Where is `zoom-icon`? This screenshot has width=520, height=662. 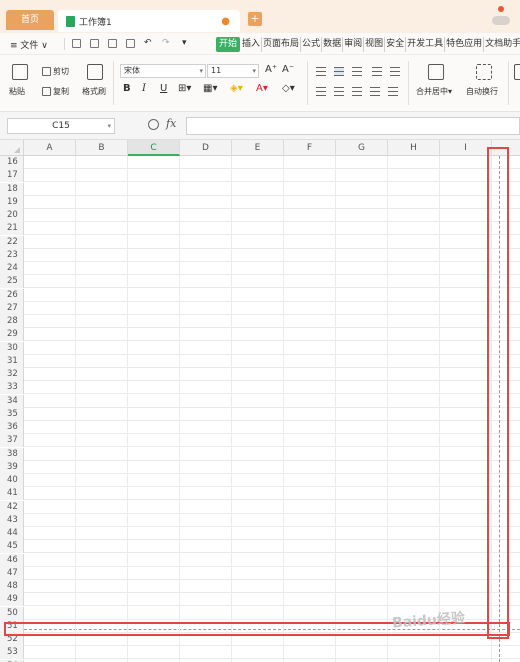 zoom-icon is located at coordinates (153, 124).